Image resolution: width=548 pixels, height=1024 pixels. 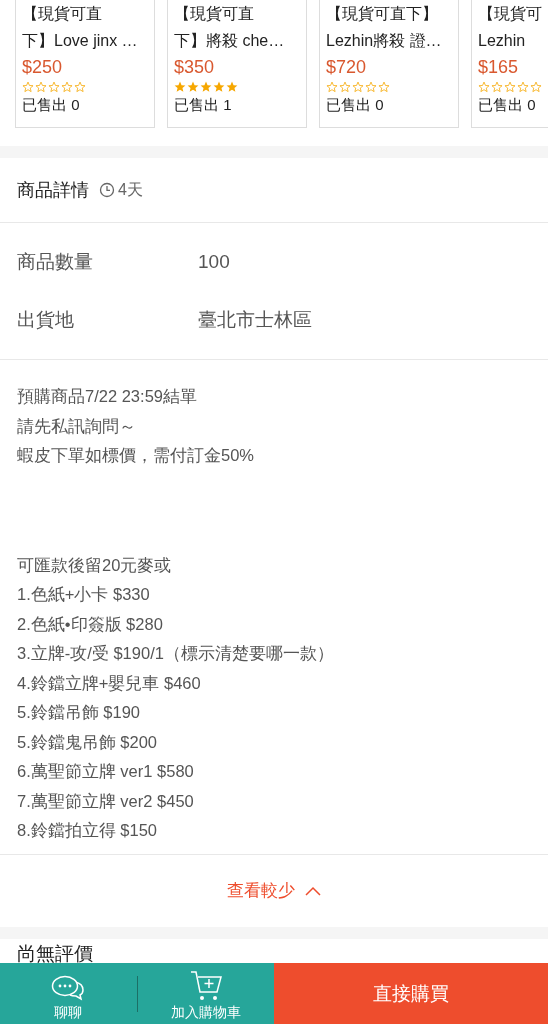 I want to click on section-title: 商品詳情, so click(x=53, y=190).